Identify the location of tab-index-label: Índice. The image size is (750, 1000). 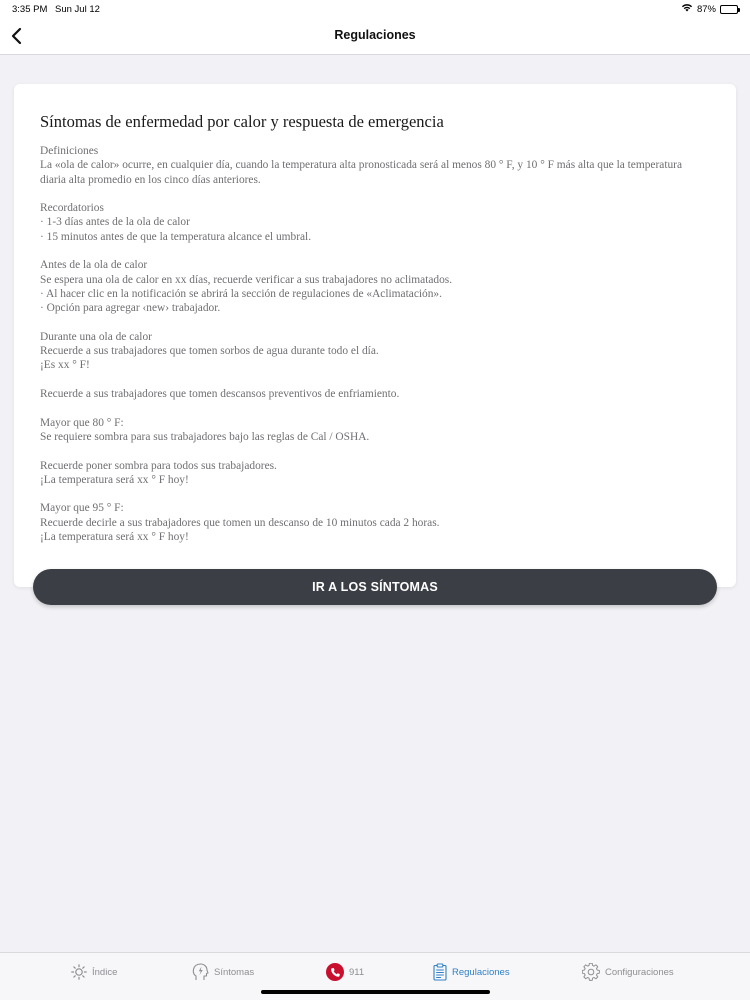
(105, 972).